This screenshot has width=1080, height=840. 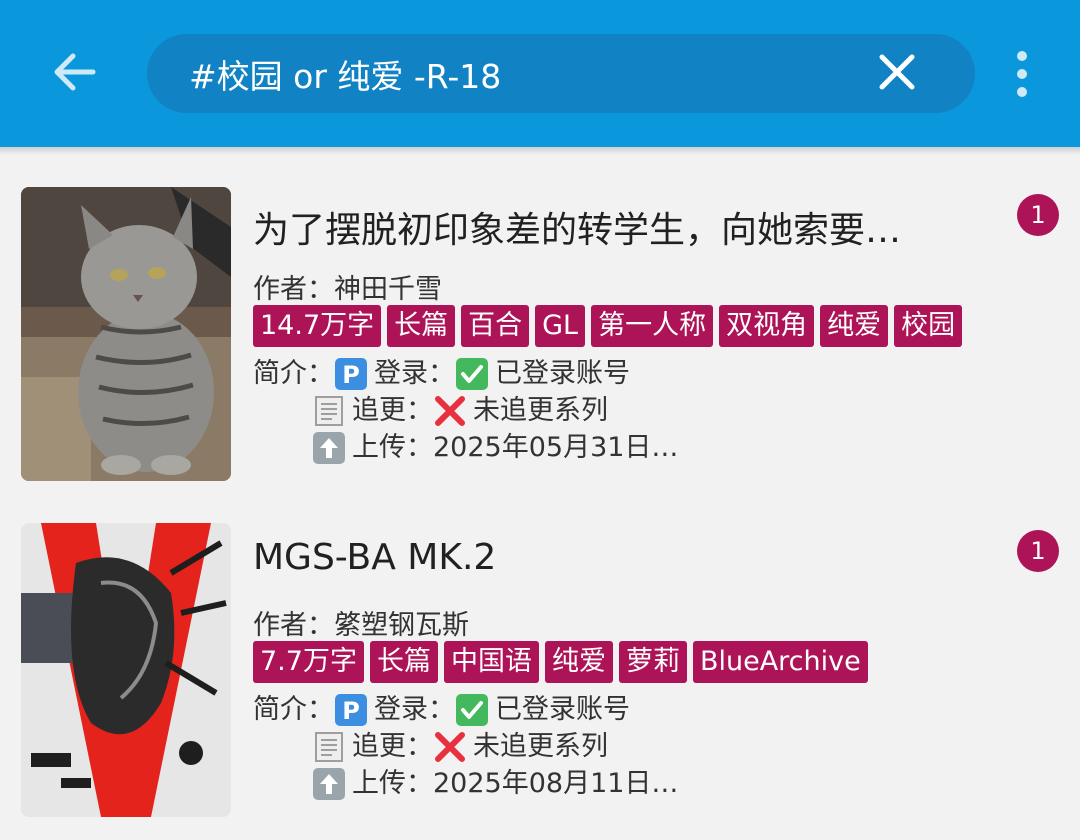 I want to click on tag-list: 7.7万字 长篇 中国语 纯爱 萝莉 BlueArchive, so click(x=663, y=662).